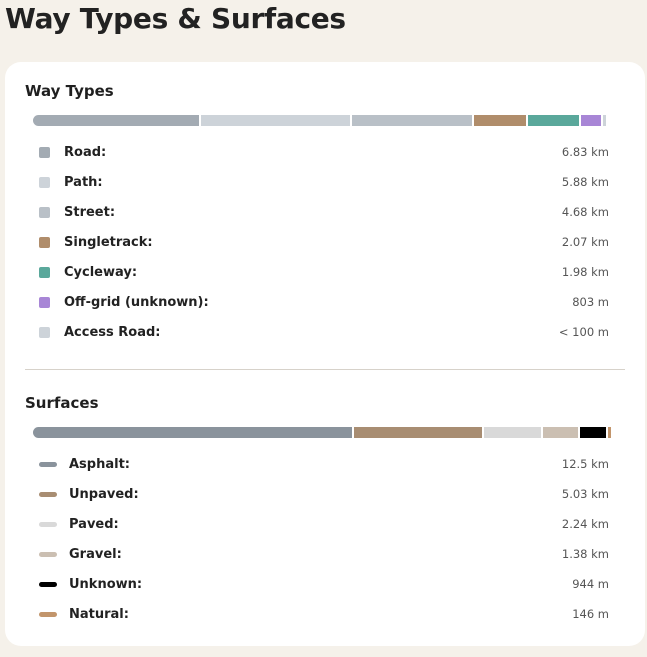 This screenshot has width=647, height=657. What do you see at coordinates (62, 403) in the screenshot?
I see `surfaces-heading: Surfaces` at bounding box center [62, 403].